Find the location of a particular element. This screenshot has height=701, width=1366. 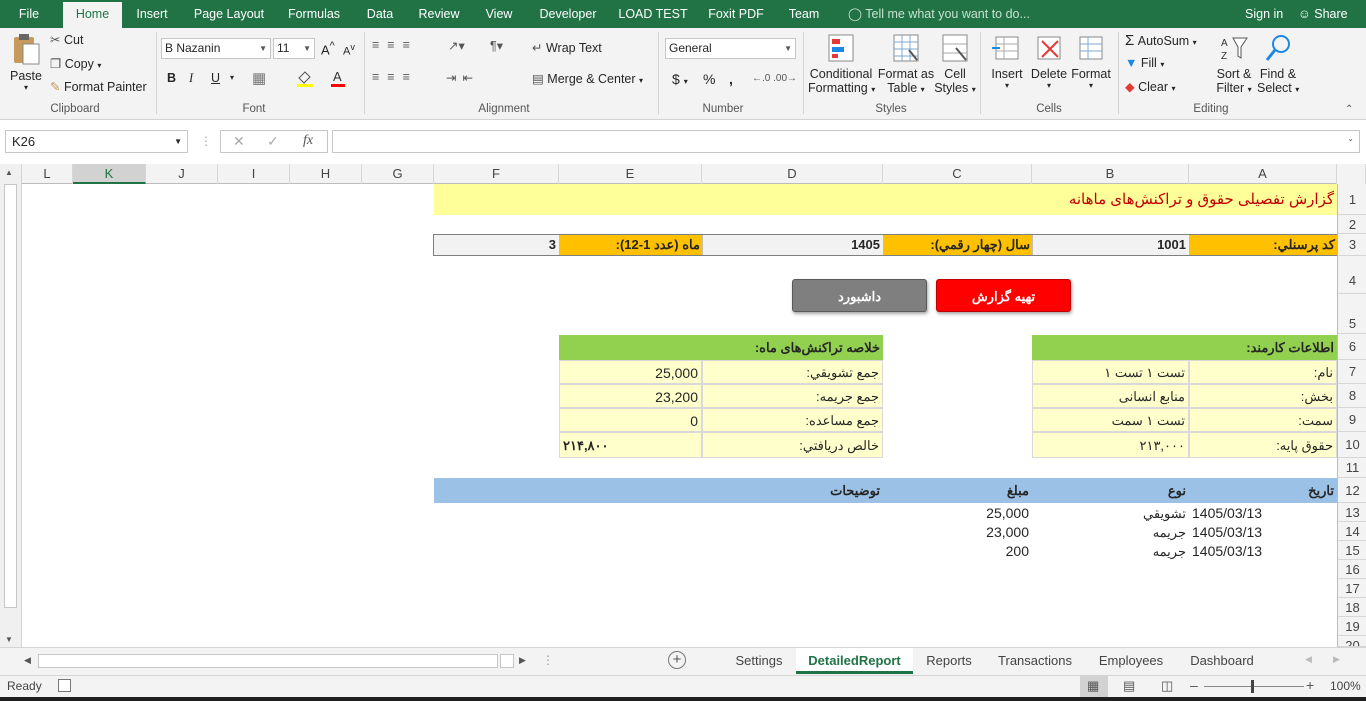

row-header-9: 9 is located at coordinates (1352, 420).